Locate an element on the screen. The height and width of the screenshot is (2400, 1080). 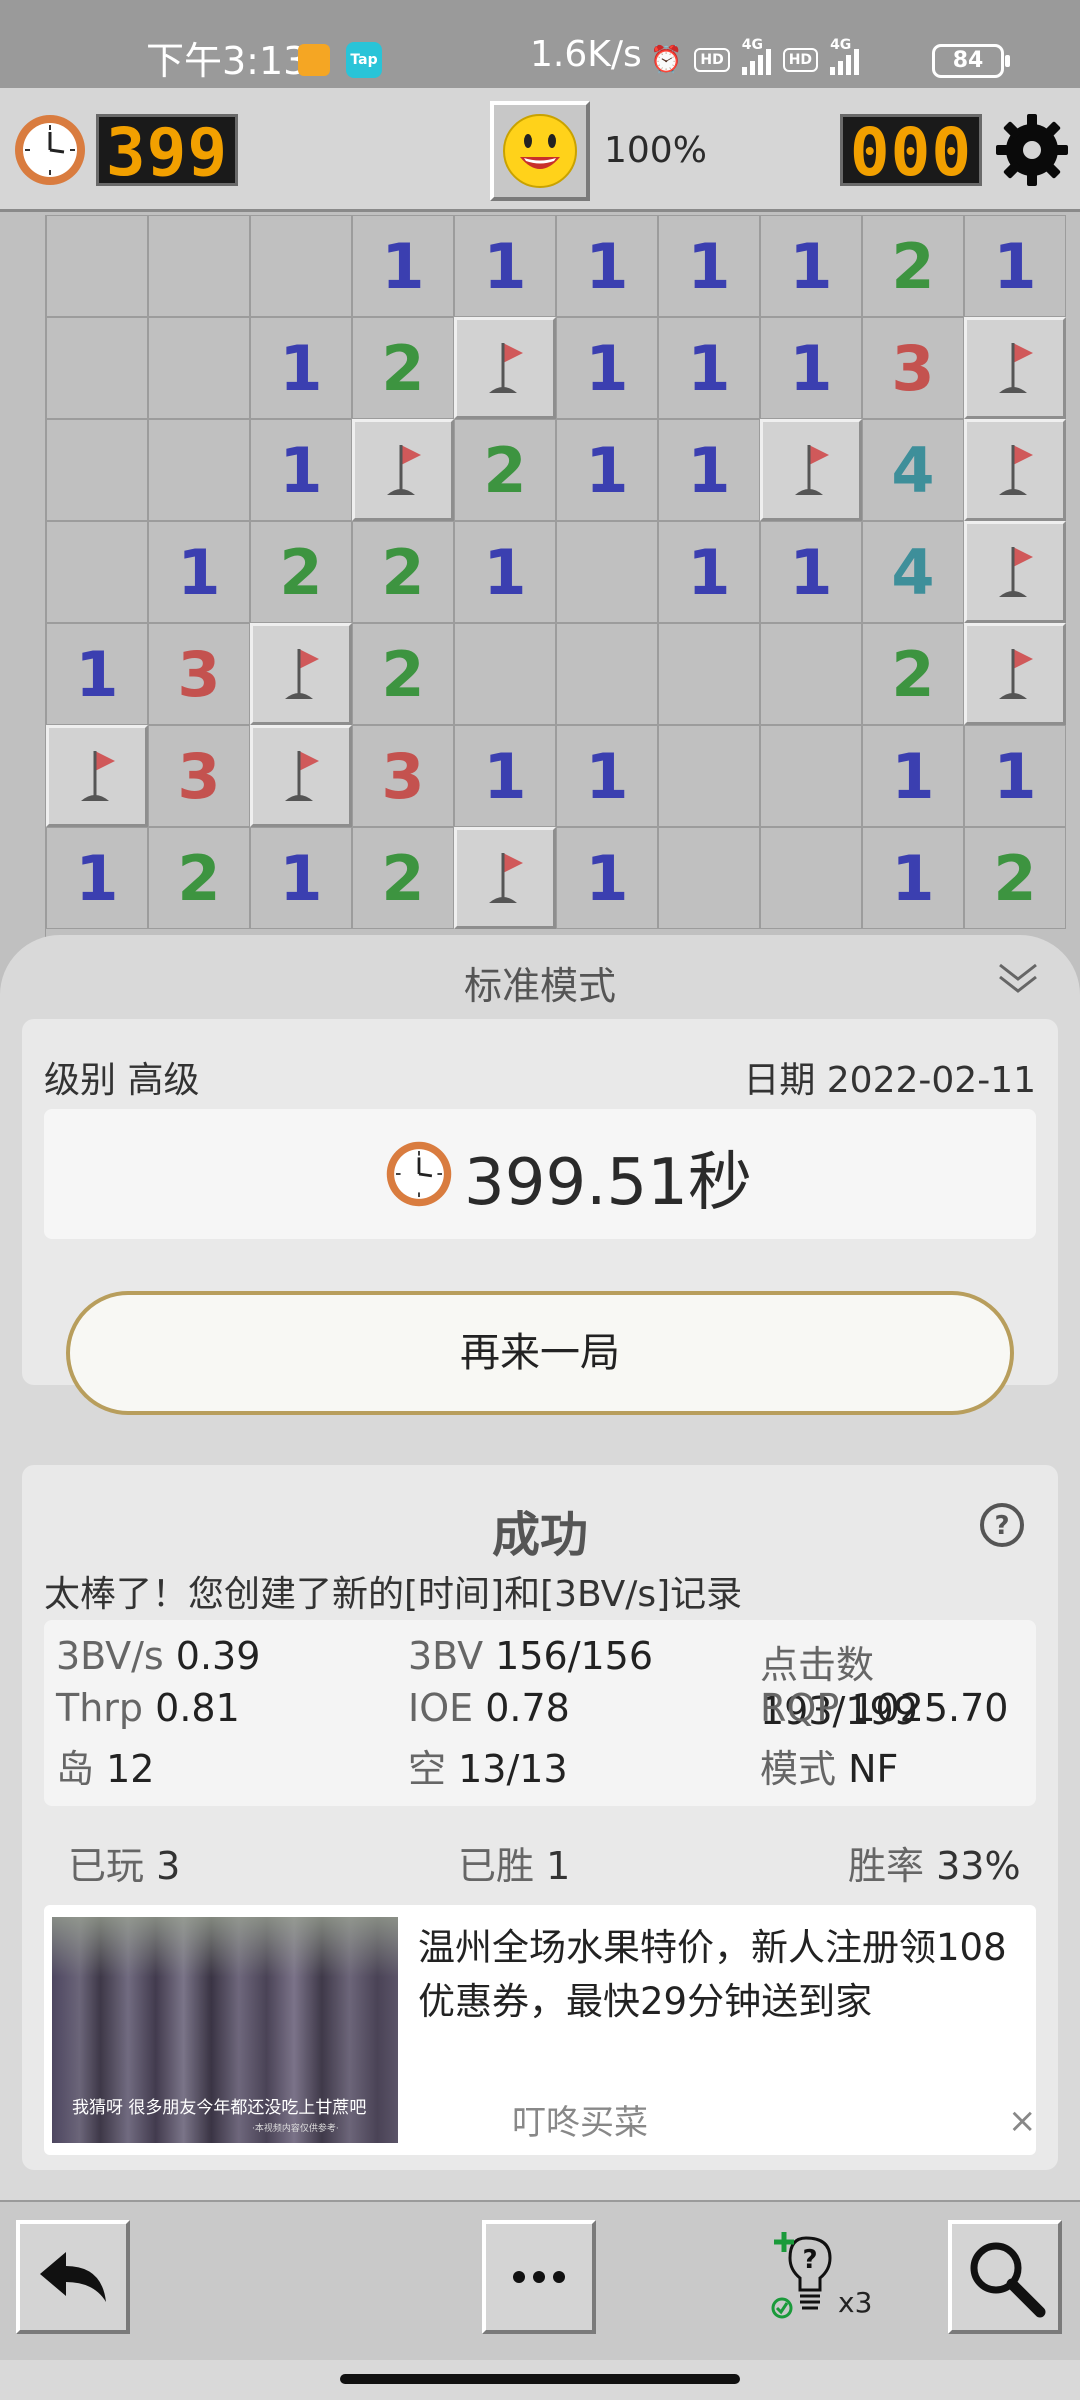
chevron-down-icon is located at coordinates (1018, 979).